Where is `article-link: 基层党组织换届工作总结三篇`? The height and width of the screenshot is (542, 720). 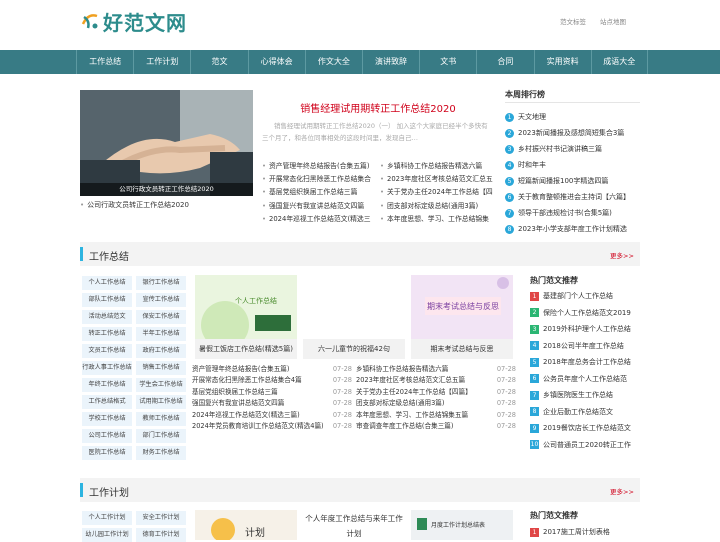 article-link: 基层党组织换届工作总结三篇 is located at coordinates (262, 392).